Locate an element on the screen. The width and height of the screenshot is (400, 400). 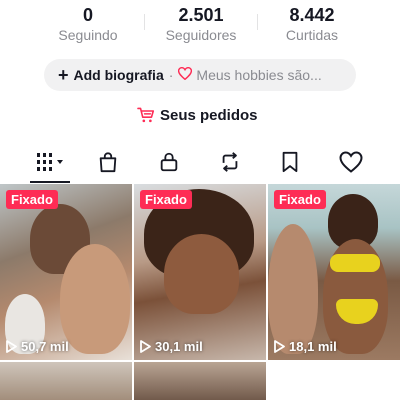
tab-reposts is located at coordinates (230, 162).